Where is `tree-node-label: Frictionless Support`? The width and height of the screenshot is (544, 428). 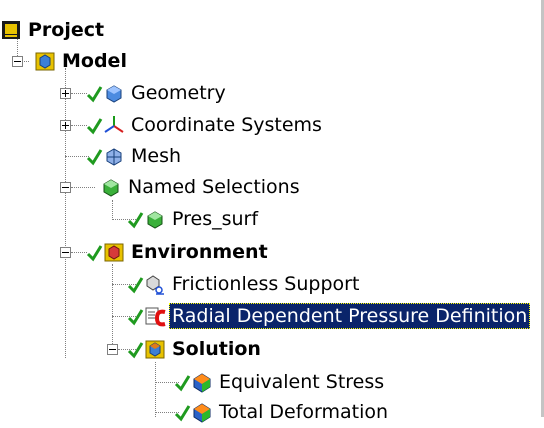 tree-node-label: Frictionless Support is located at coordinates (265, 284).